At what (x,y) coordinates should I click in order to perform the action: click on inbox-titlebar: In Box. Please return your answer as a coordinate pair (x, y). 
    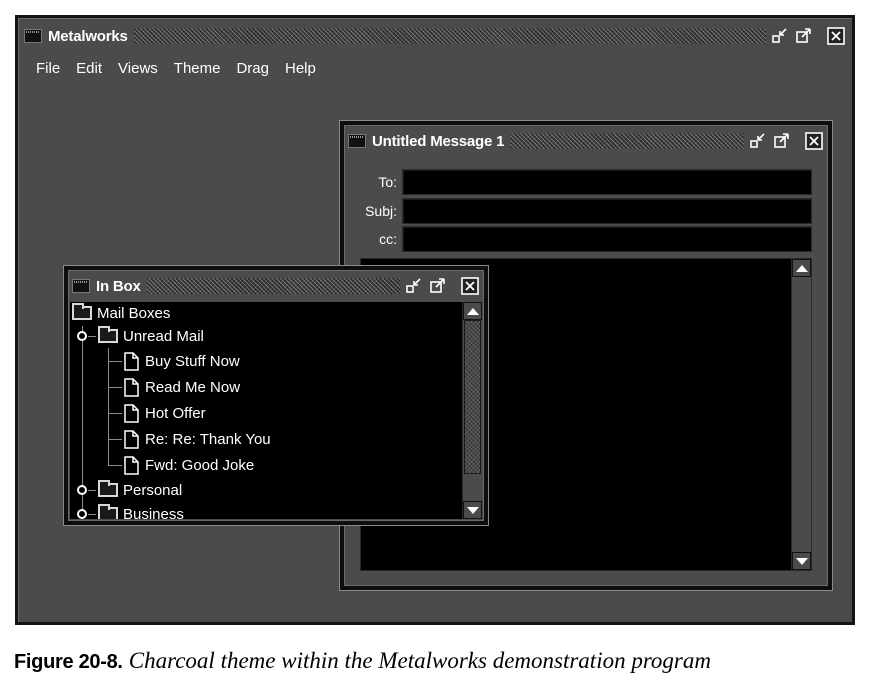
    Looking at the image, I should click on (276, 286).